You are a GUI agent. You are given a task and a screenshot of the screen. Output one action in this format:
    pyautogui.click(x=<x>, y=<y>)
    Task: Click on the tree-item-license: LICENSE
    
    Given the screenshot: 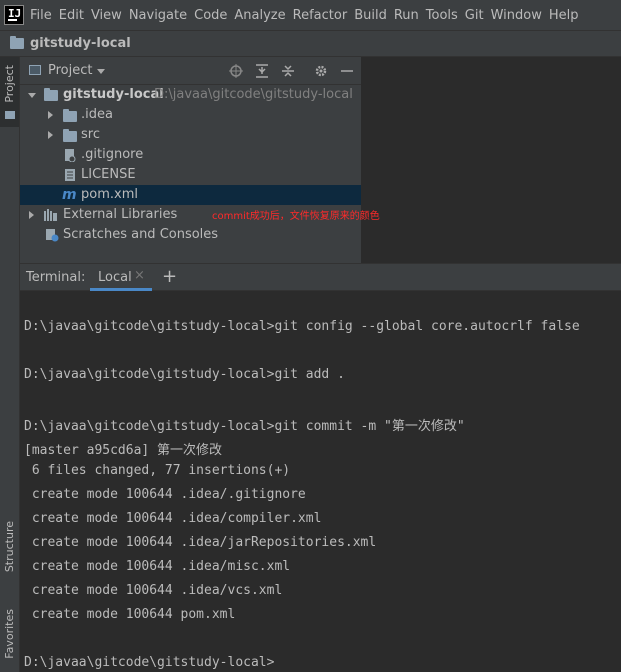 What is the action you would take?
    pyautogui.click(x=190, y=175)
    